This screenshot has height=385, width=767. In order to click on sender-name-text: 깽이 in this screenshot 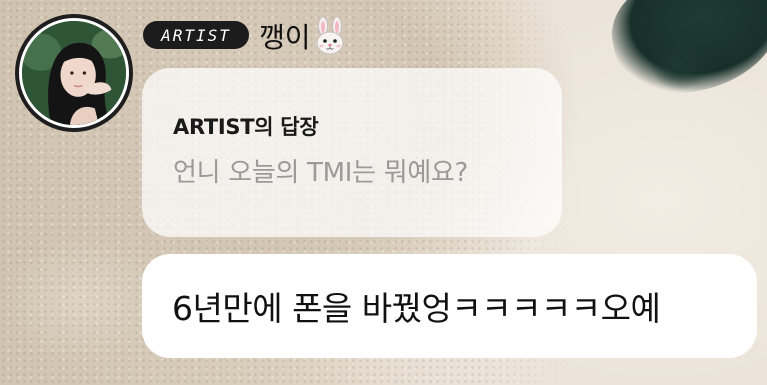, I will do `click(285, 37)`.